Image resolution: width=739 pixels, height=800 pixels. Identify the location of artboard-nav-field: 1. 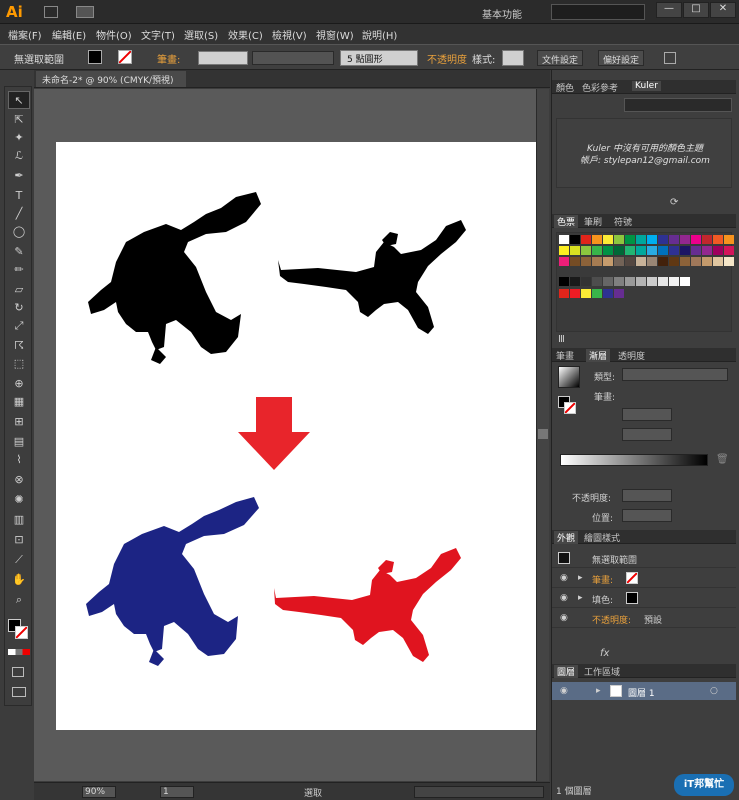
(177, 792).